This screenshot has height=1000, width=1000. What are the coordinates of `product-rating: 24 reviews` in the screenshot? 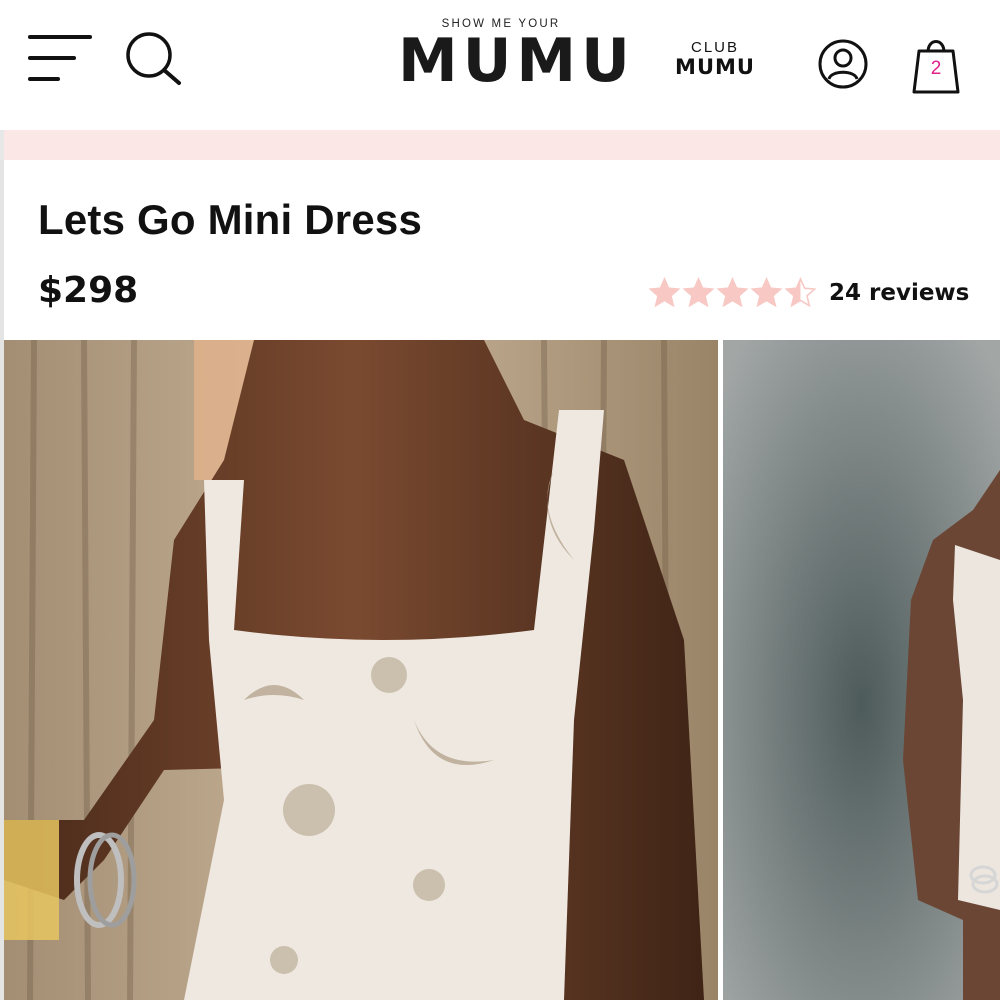 It's located at (808, 293).